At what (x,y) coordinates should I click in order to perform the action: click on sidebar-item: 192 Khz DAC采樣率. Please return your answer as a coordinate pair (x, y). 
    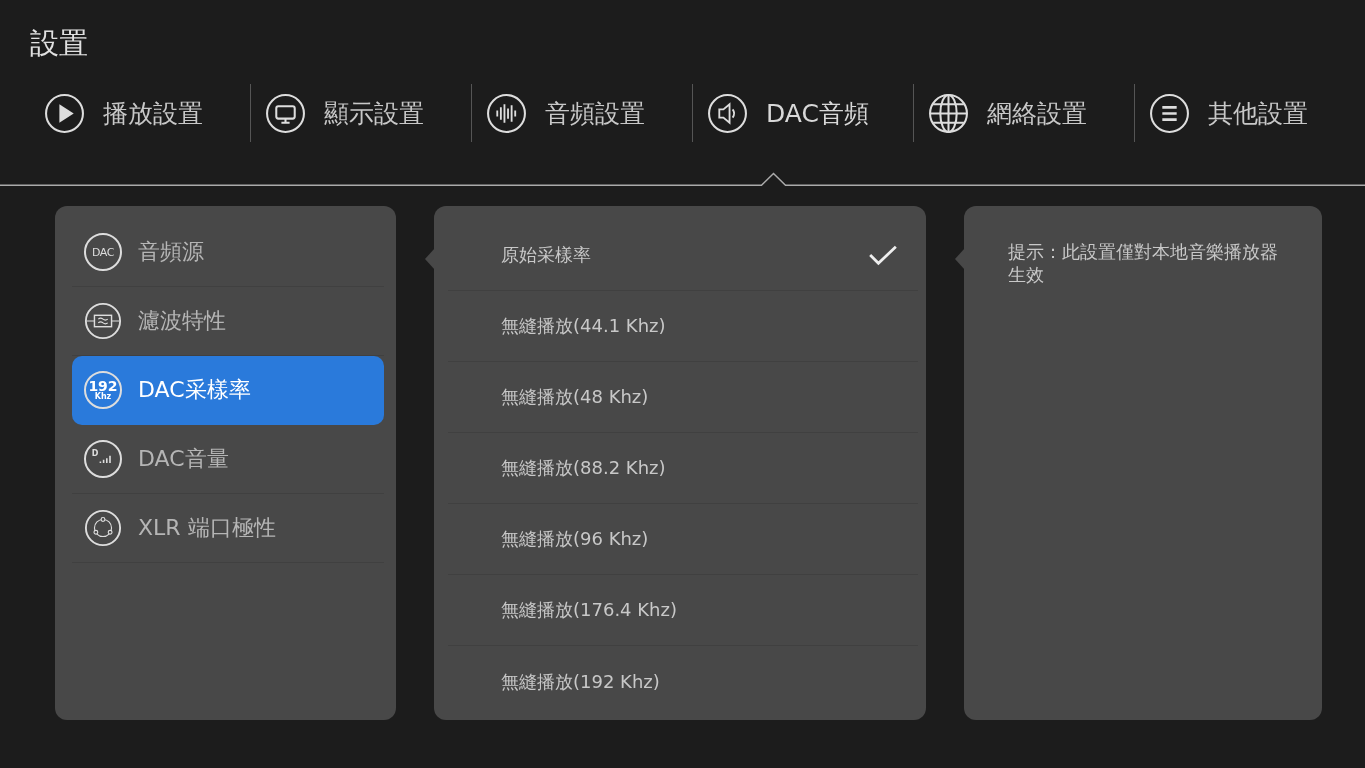
    Looking at the image, I should click on (228, 390).